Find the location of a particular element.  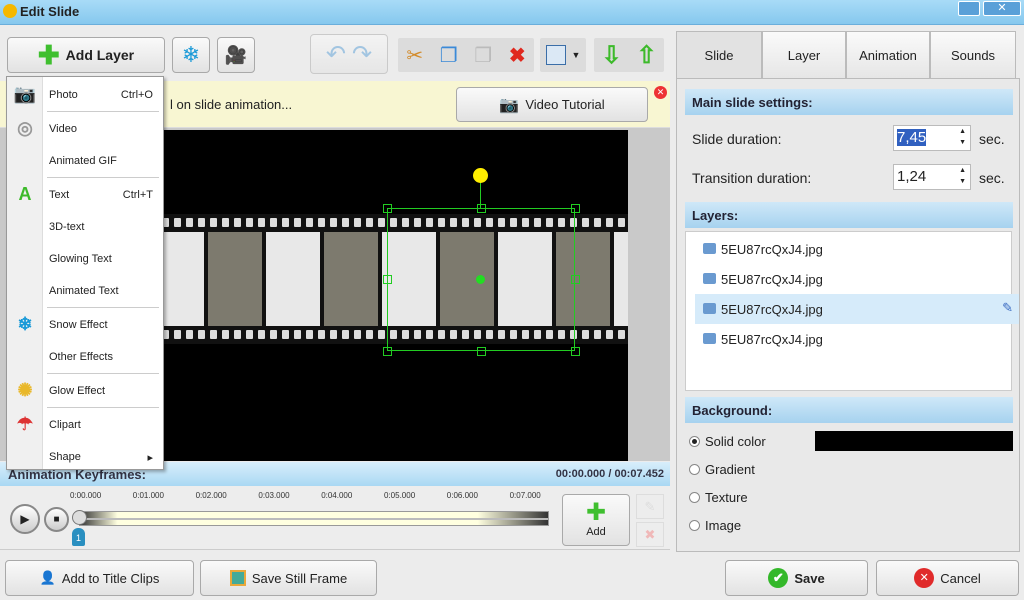

redo-icon: ↷ is located at coordinates (362, 54).